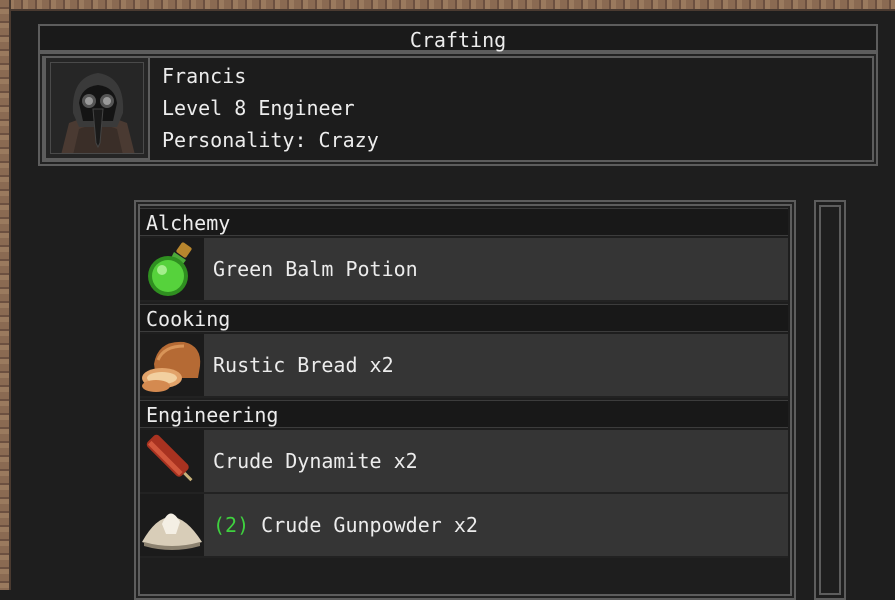 This screenshot has height=600, width=895. I want to click on category-label: Cooking, so click(188, 319).